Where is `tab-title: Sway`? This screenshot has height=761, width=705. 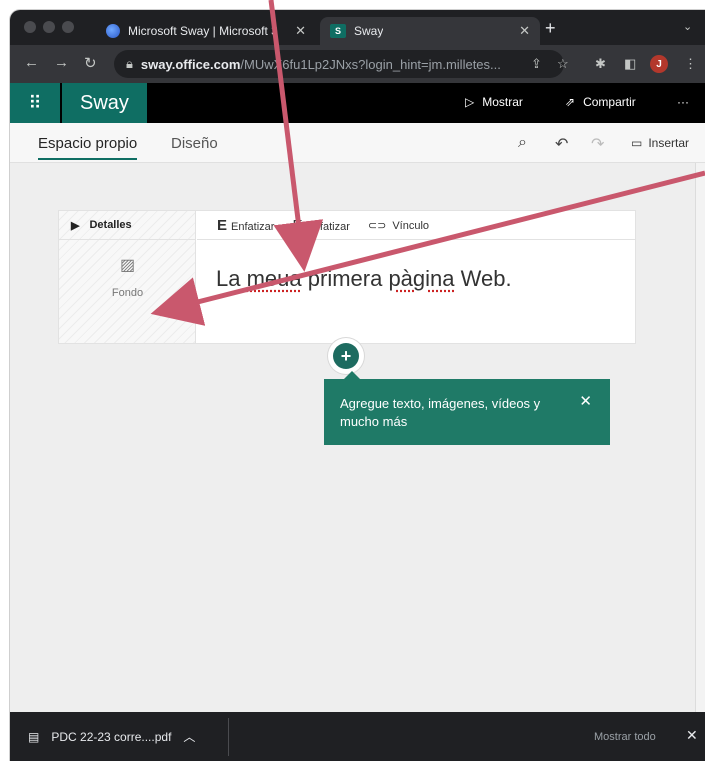
tab-title: Sway is located at coordinates (369, 31).